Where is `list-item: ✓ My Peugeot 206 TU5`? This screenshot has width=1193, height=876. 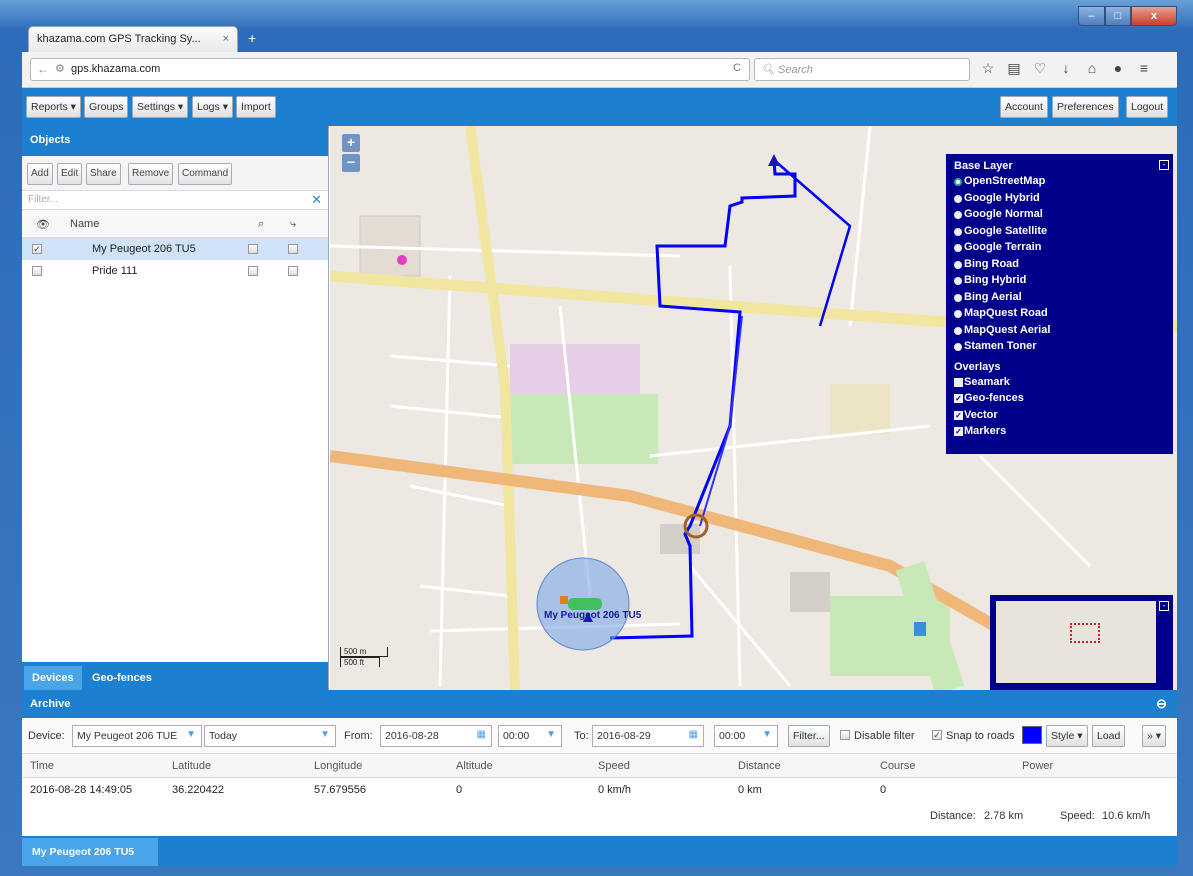 list-item: ✓ My Peugeot 206 TU5 is located at coordinates (175, 249).